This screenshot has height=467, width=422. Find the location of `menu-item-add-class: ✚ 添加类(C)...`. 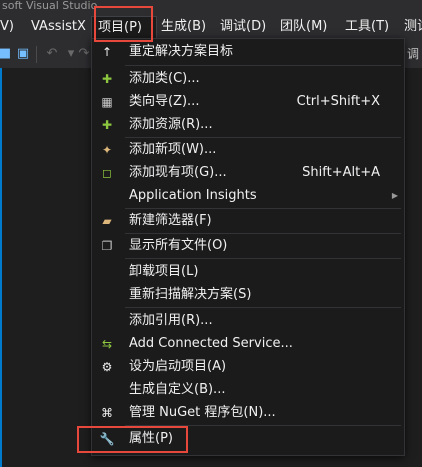

menu-item-add-class: ✚ 添加类(C)... is located at coordinates (248, 79).